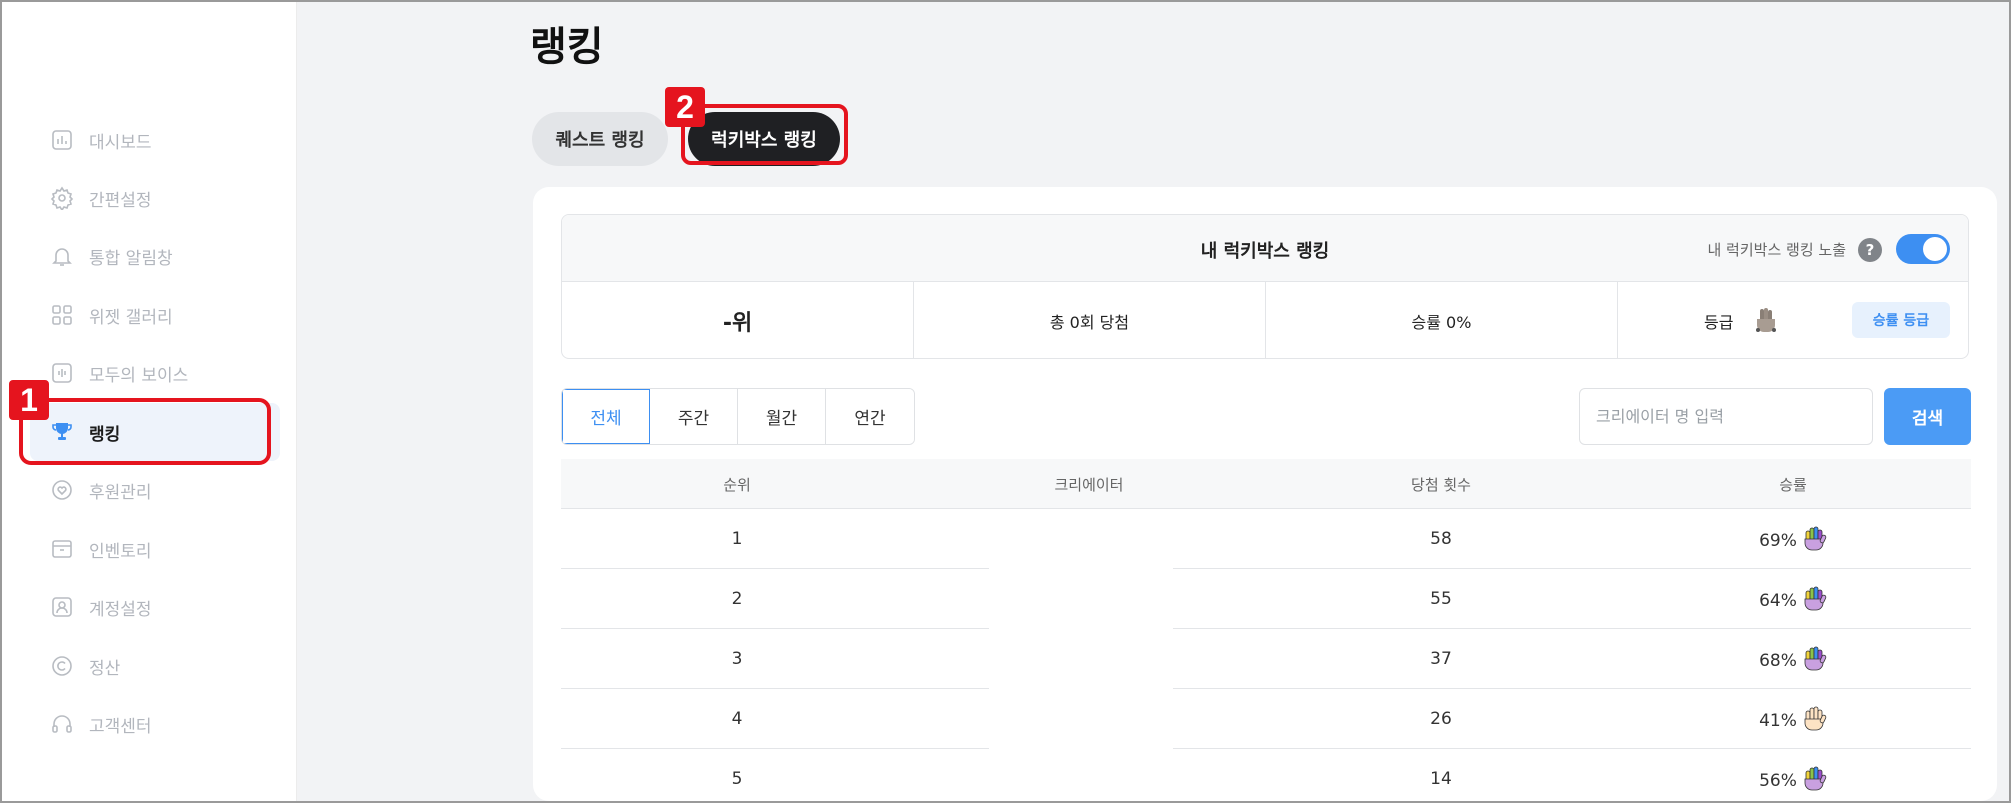 The width and height of the screenshot is (2011, 803). I want to click on table-header: 순위 크리에이터 당첨 횟수 승률, so click(1266, 484).